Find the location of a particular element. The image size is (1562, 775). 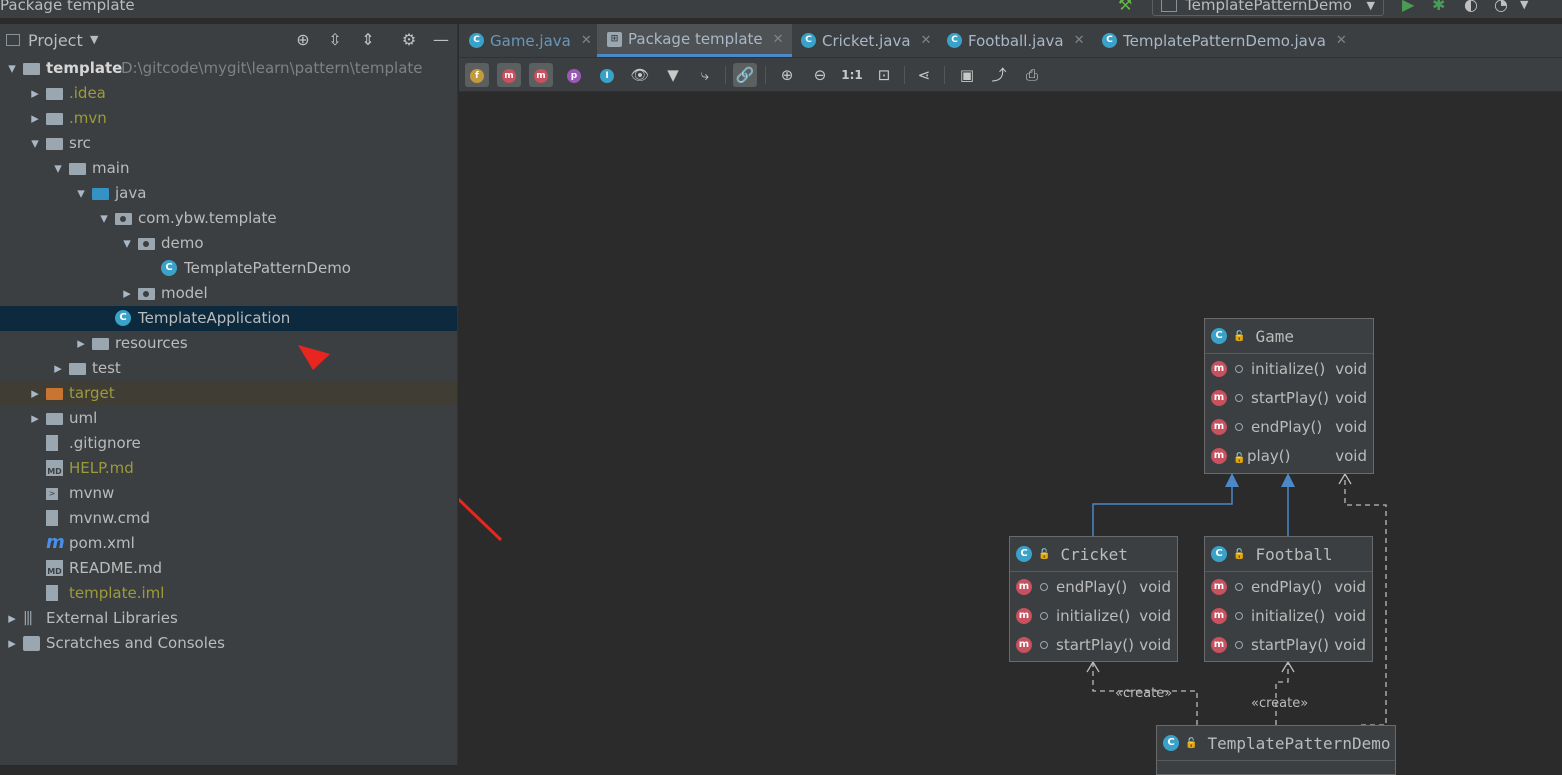

gear-icon: ⚙ is located at coordinates (409, 40).